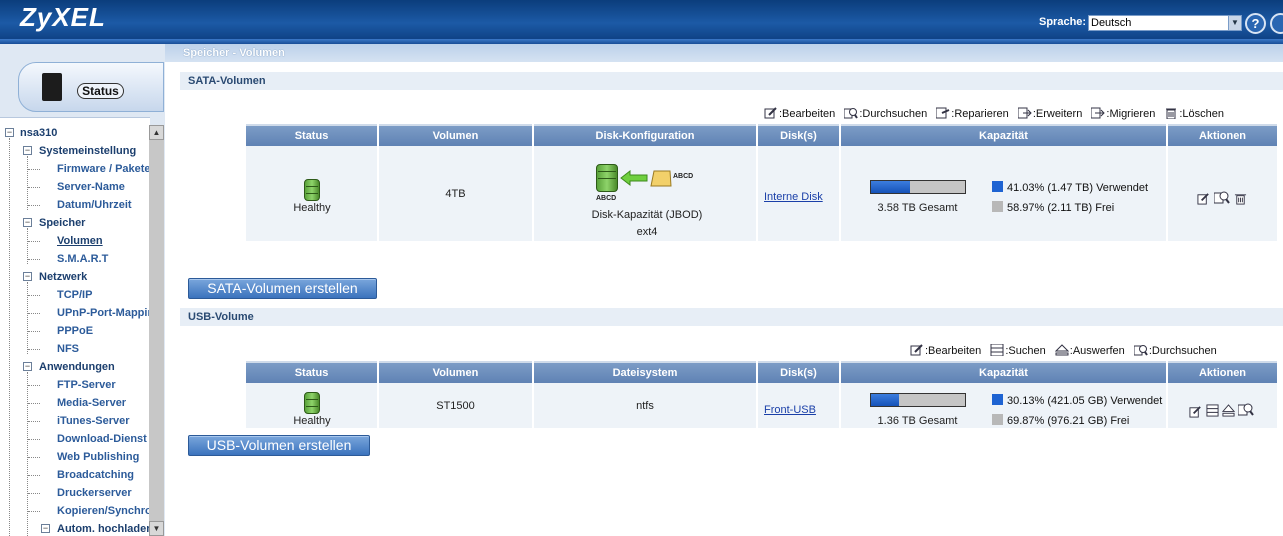 Image resolution: width=1283 pixels, height=536 pixels. Describe the element at coordinates (893, 114) in the screenshot. I see `legend-search-label: :Durchsuchen` at that location.